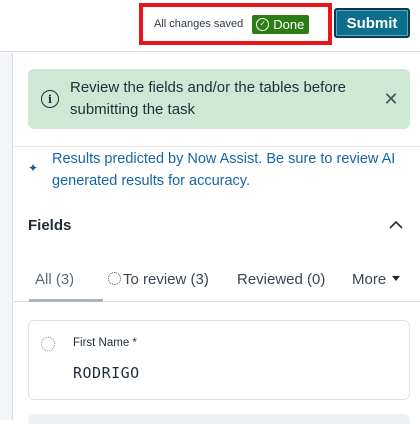 This screenshot has height=424, width=420. I want to click on tab-to-review-label: To review (3), so click(166, 279).